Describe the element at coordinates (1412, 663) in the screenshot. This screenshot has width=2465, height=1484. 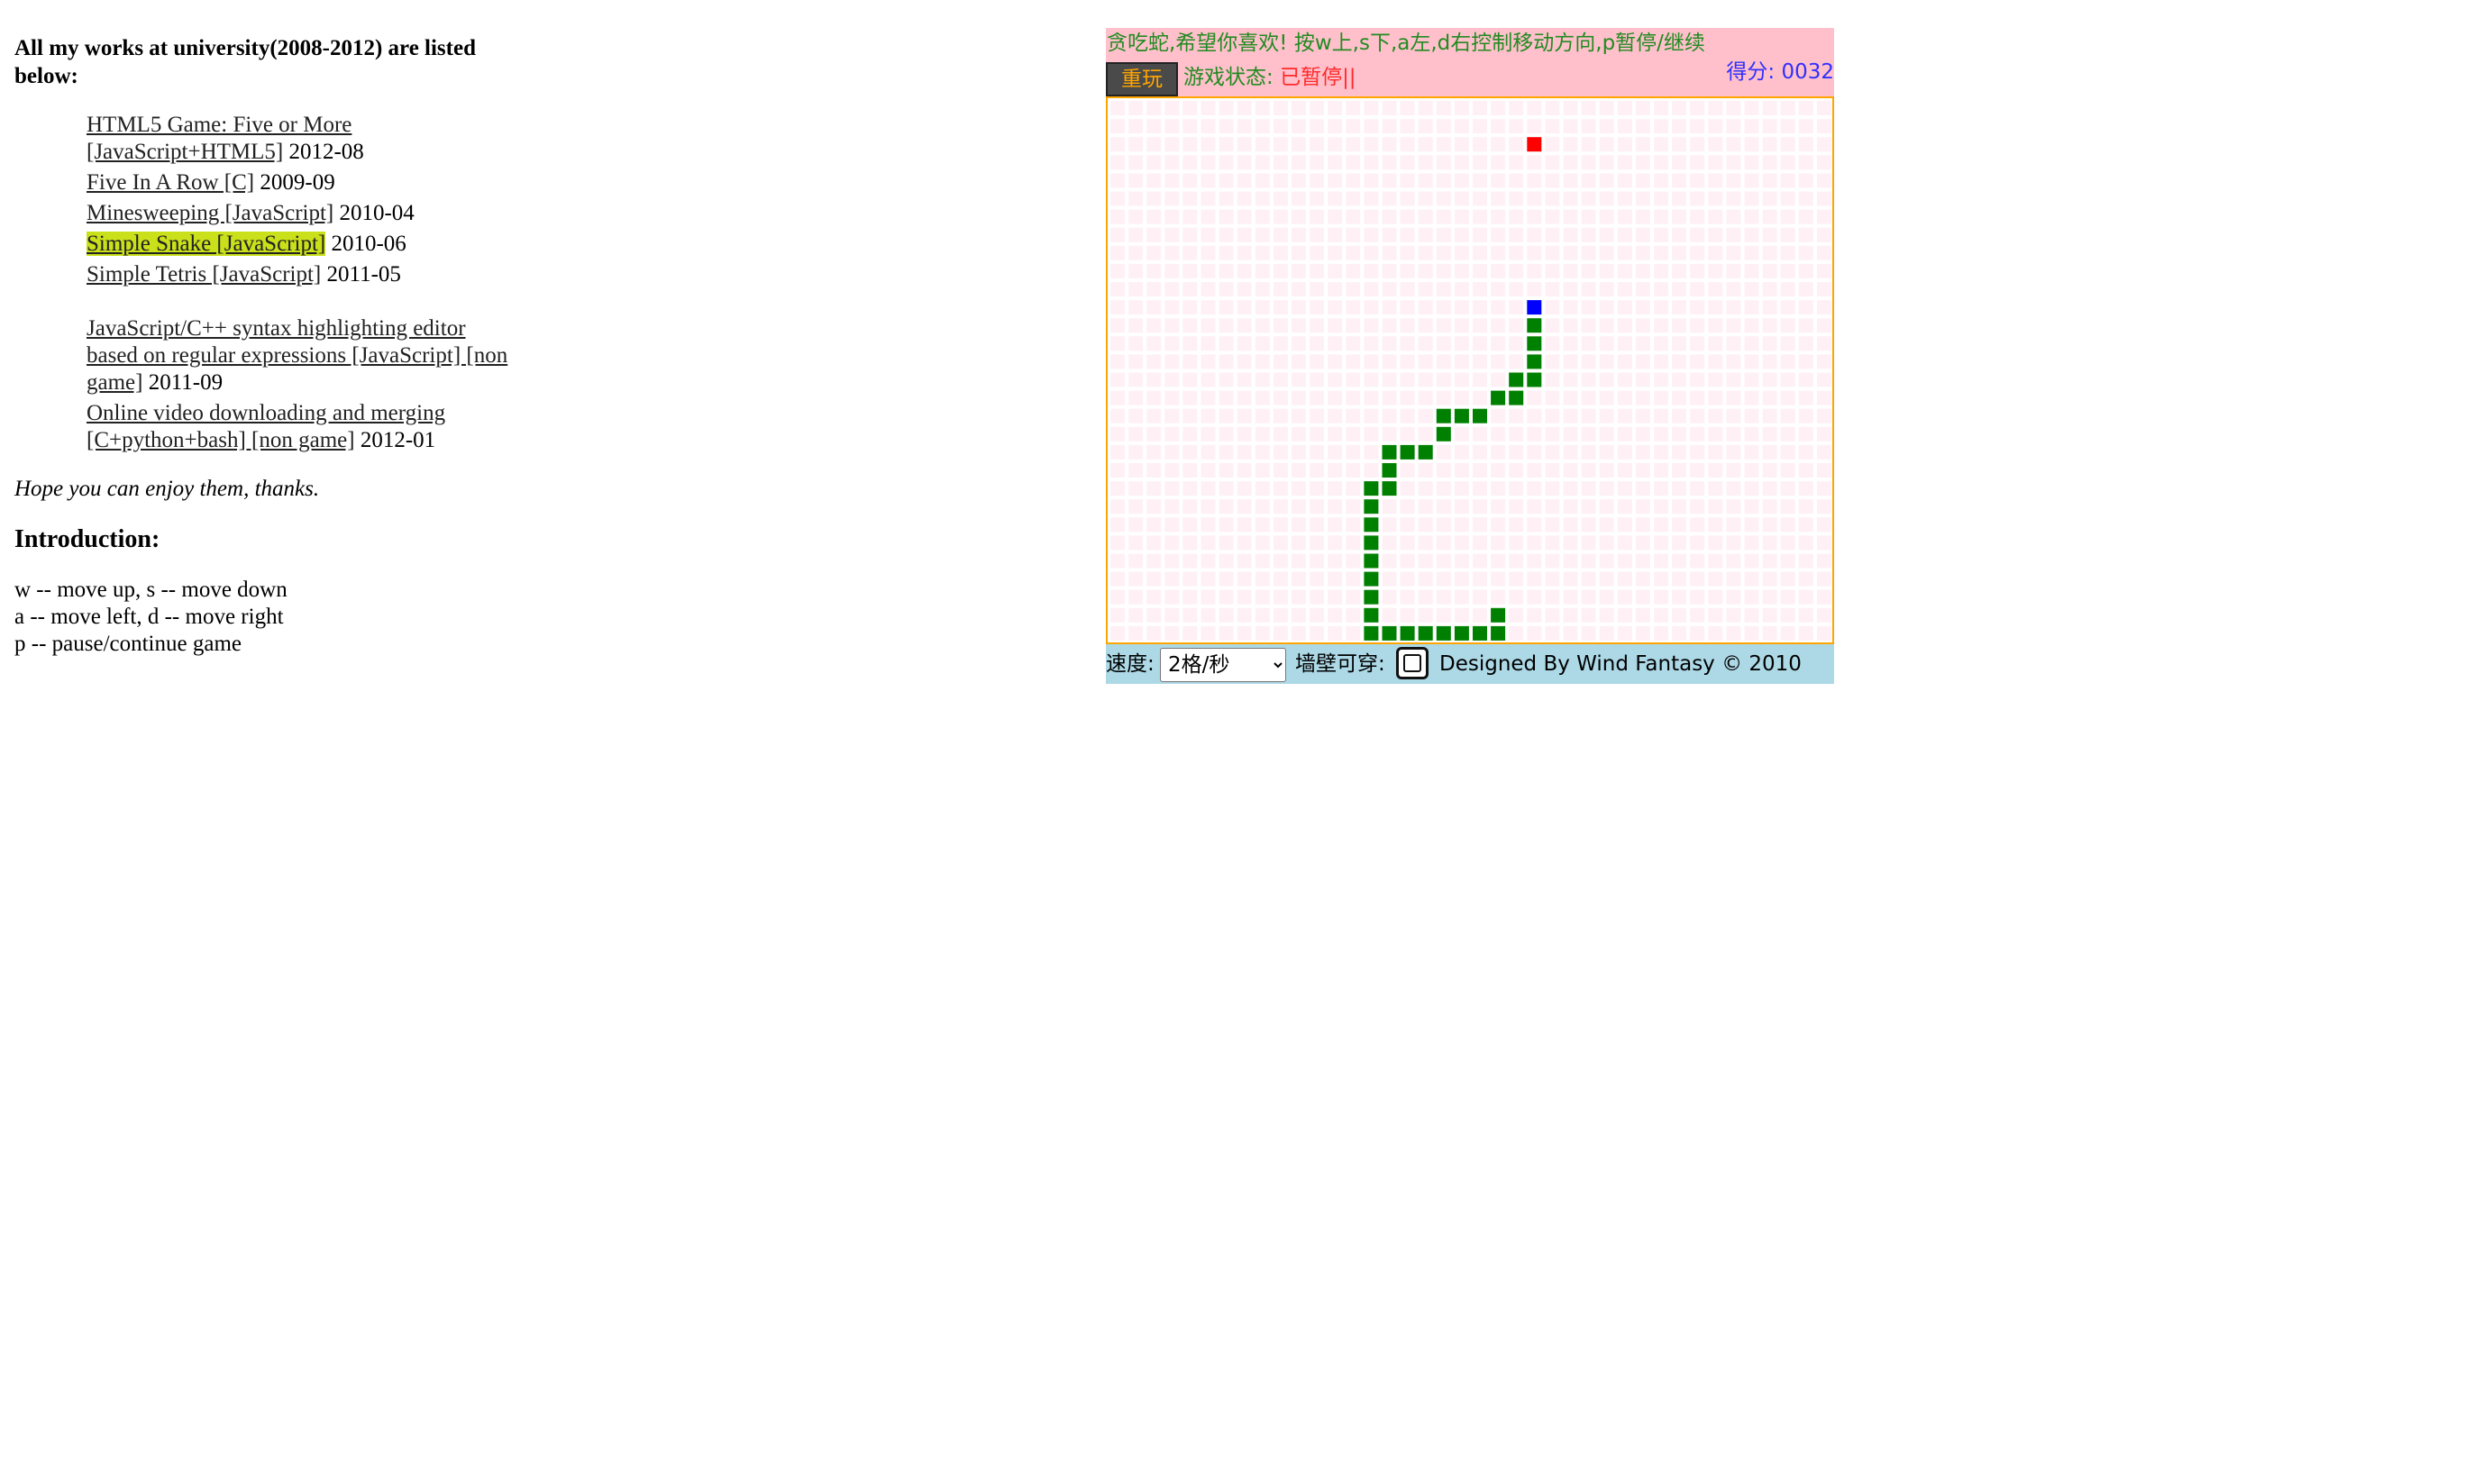
I see `wall-through-checkbox` at that location.